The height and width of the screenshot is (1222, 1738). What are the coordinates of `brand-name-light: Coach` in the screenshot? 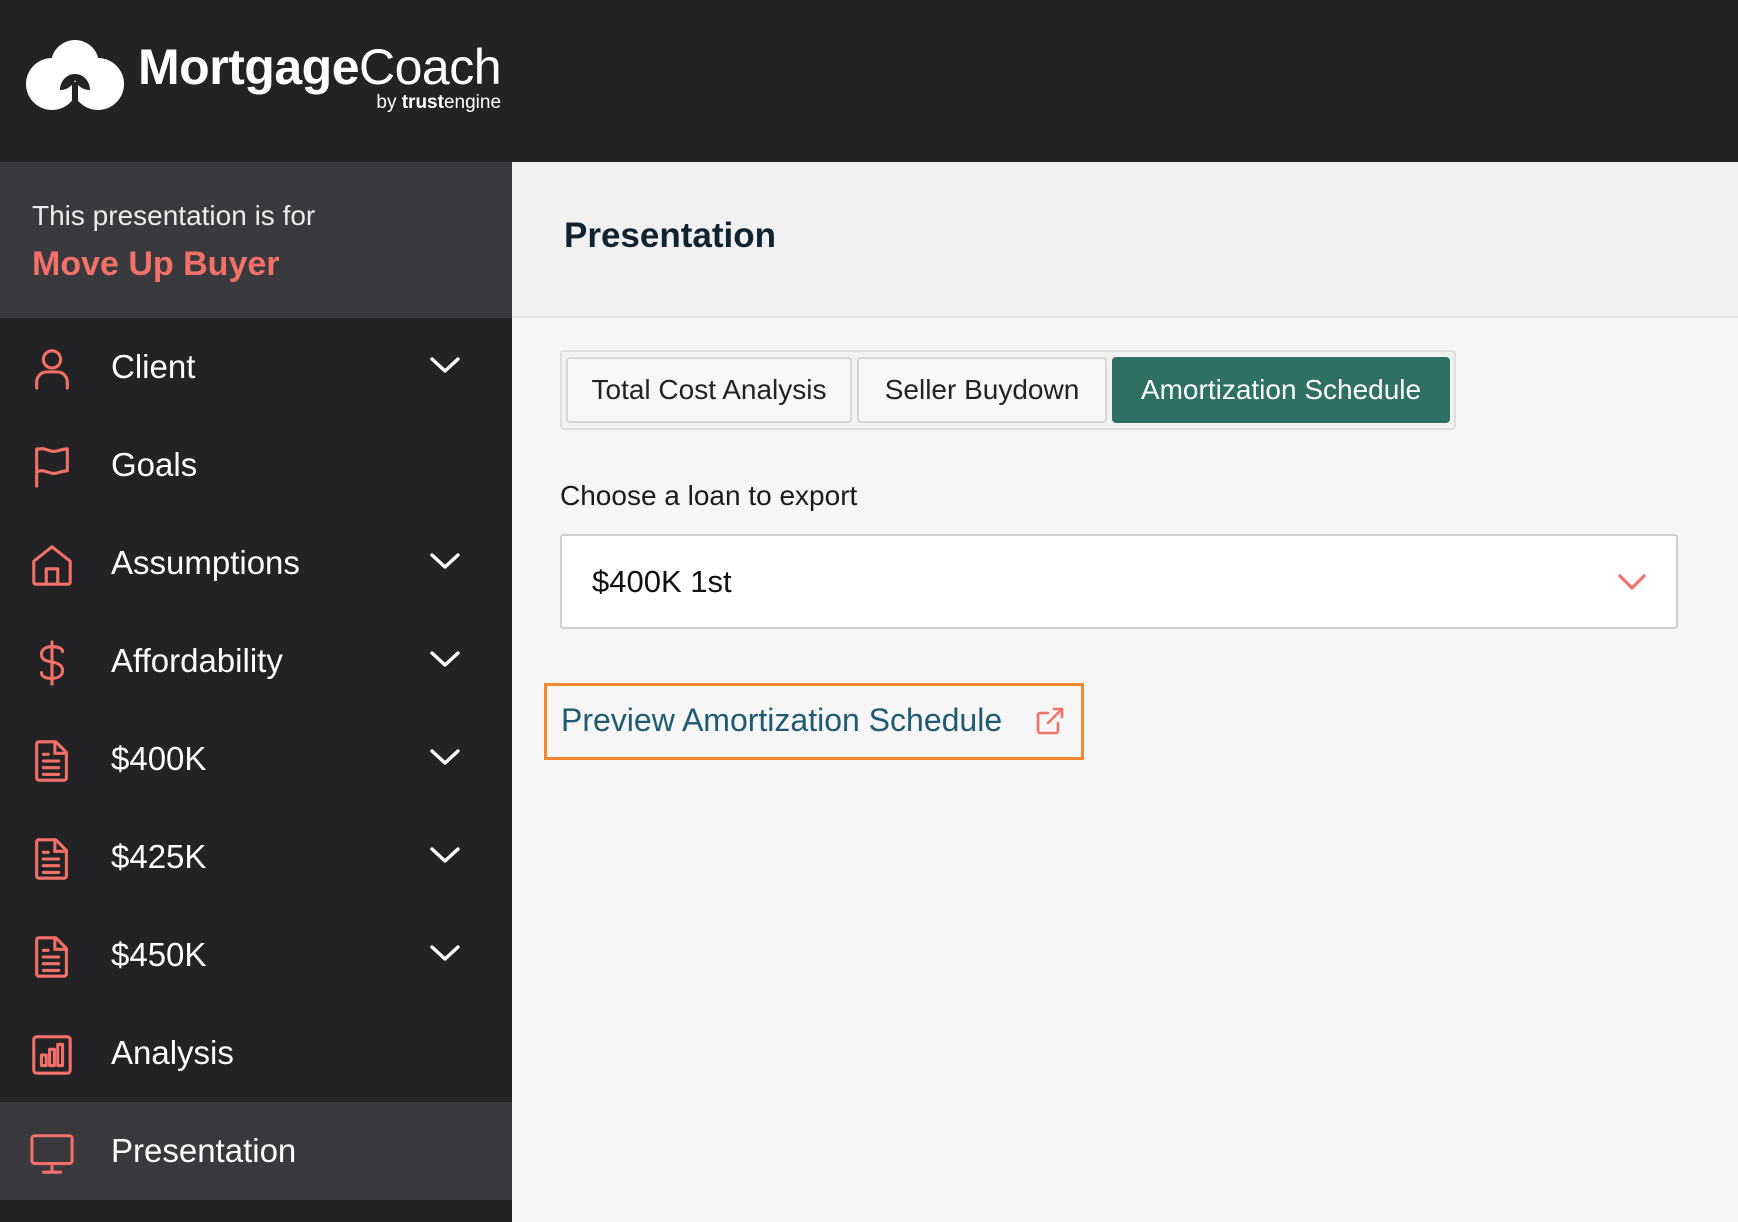 It's located at (430, 67).